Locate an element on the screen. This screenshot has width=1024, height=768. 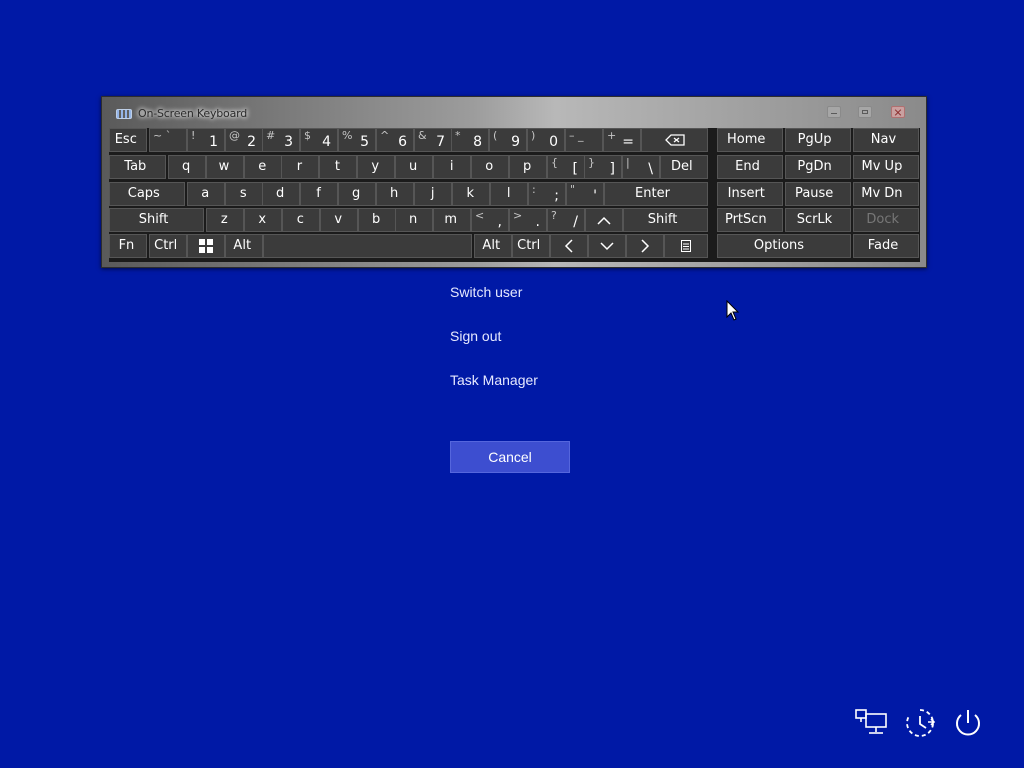
key-symbol: + = is located at coordinates (622, 140).